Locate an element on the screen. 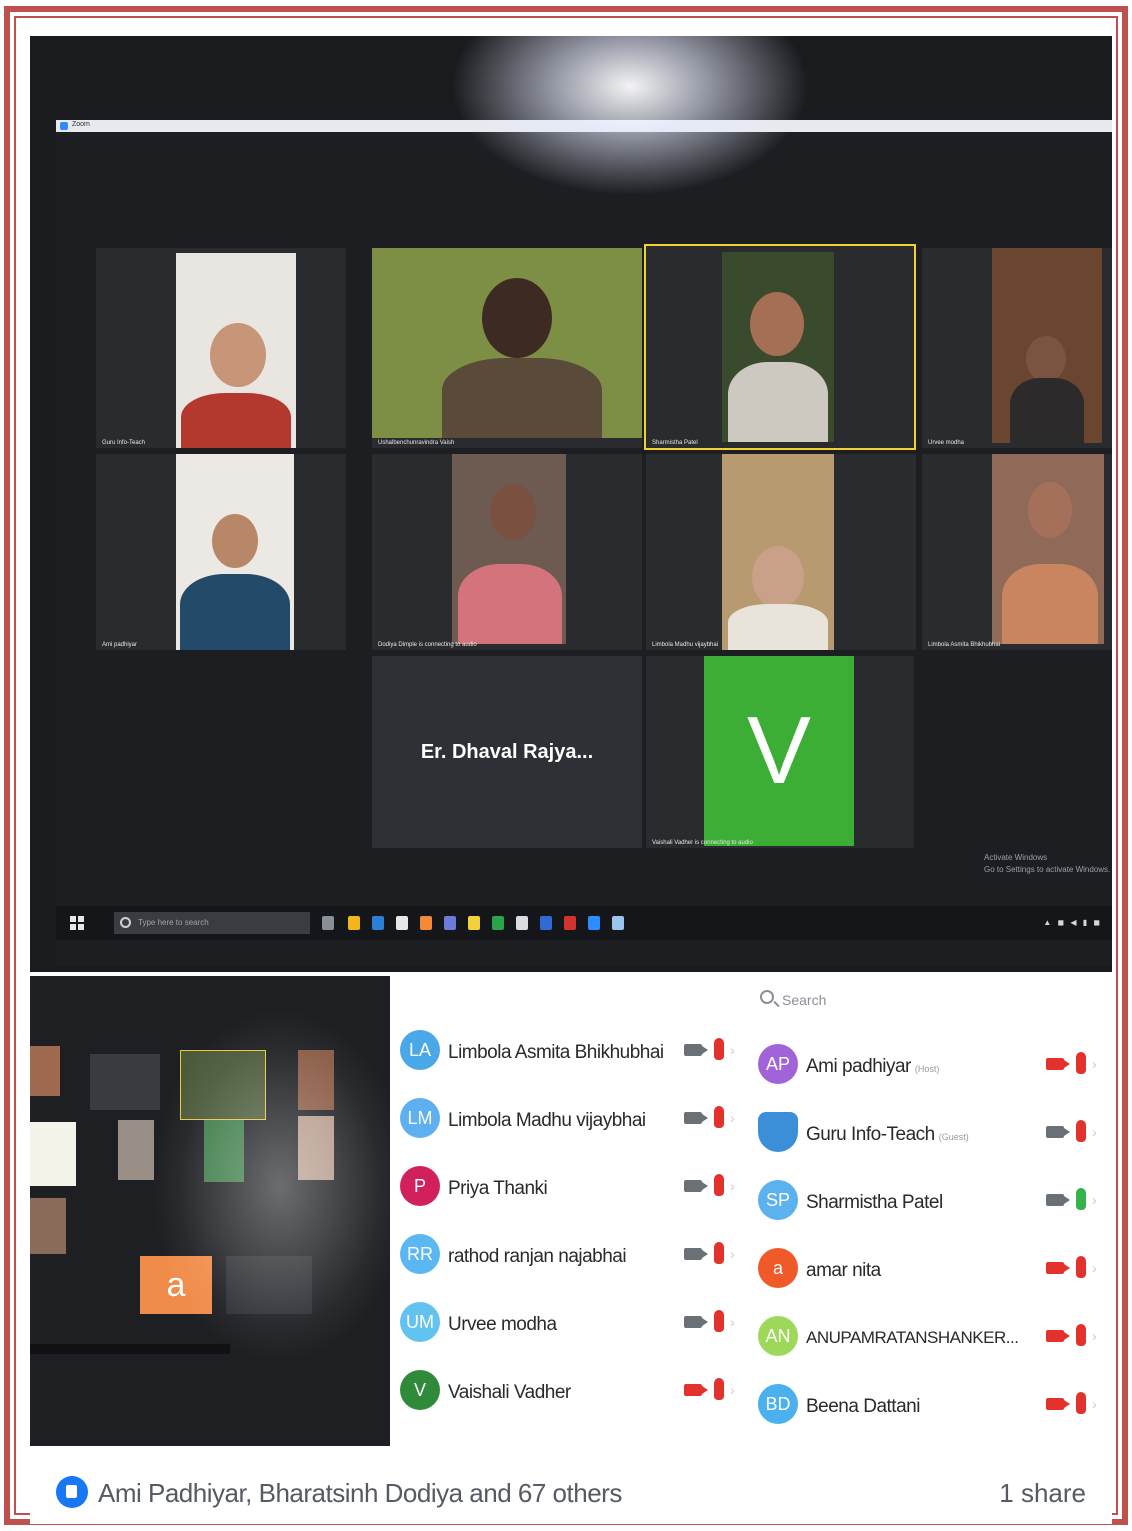  video-tile: Ushalbenchunravindra Vaish is located at coordinates (507, 348).